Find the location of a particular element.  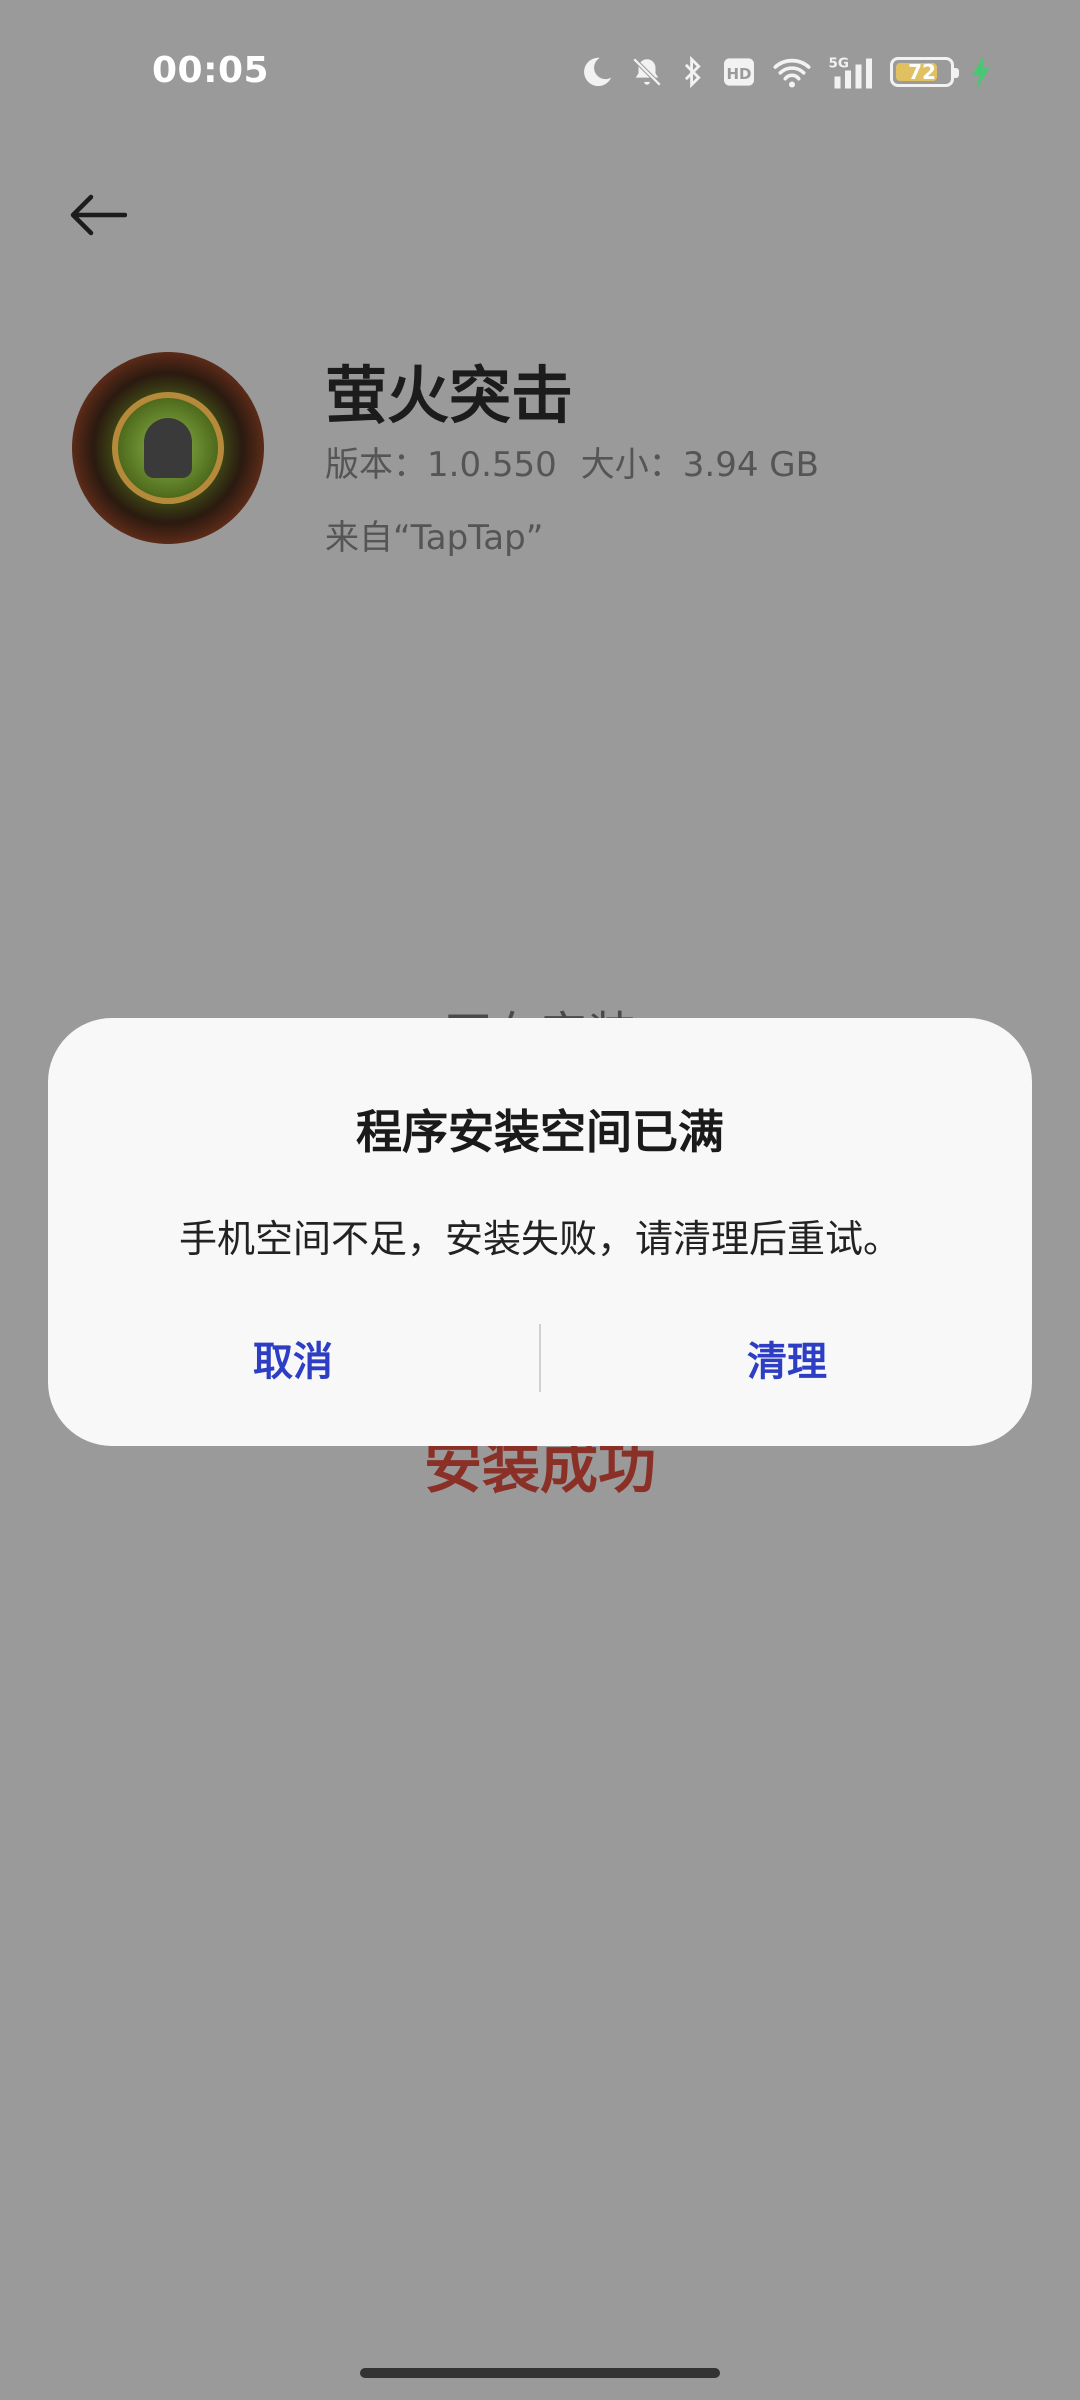

clean-button: 清理 is located at coordinates (787, 1358).